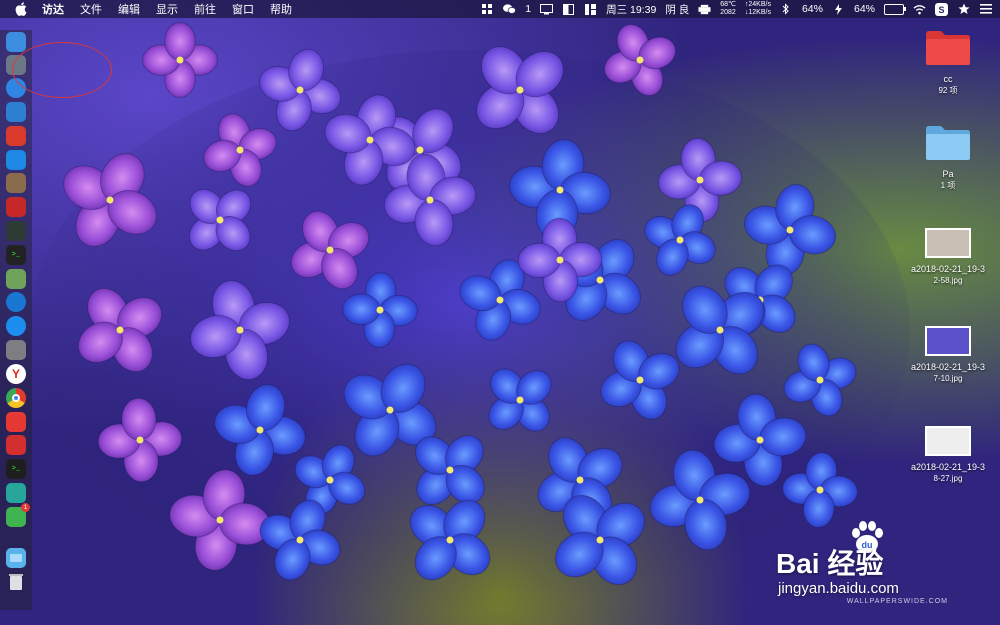  Describe the element at coordinates (16, 160) in the screenshot. I see `dock-app-blue-icon` at that location.